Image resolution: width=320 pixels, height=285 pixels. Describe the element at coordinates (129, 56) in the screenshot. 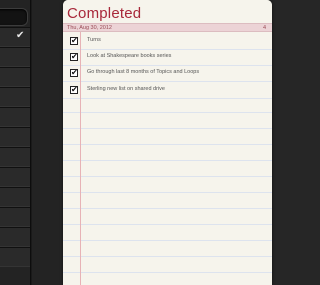

I see `task-label: Look at Shakespeare books series` at that location.